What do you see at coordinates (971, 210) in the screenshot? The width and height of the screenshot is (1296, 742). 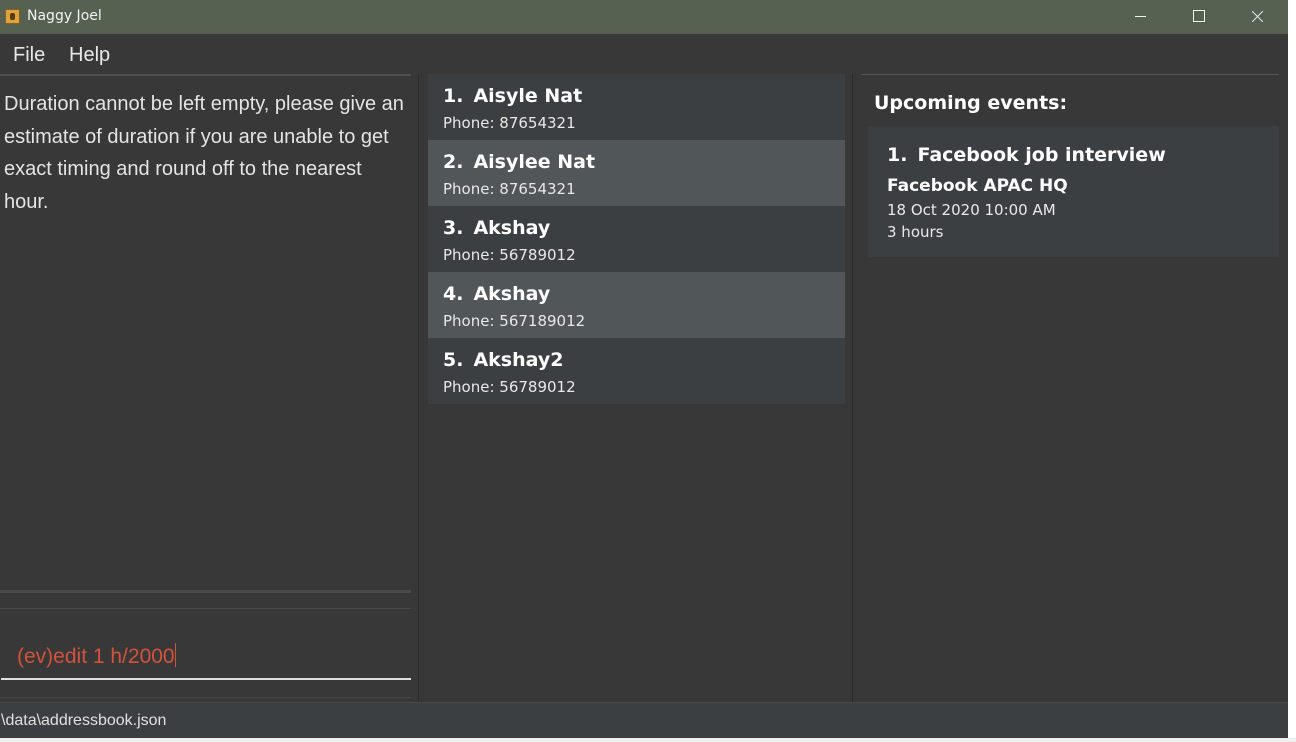 I see `event-datetime: 18 Oct 2020 10:00 AM` at bounding box center [971, 210].